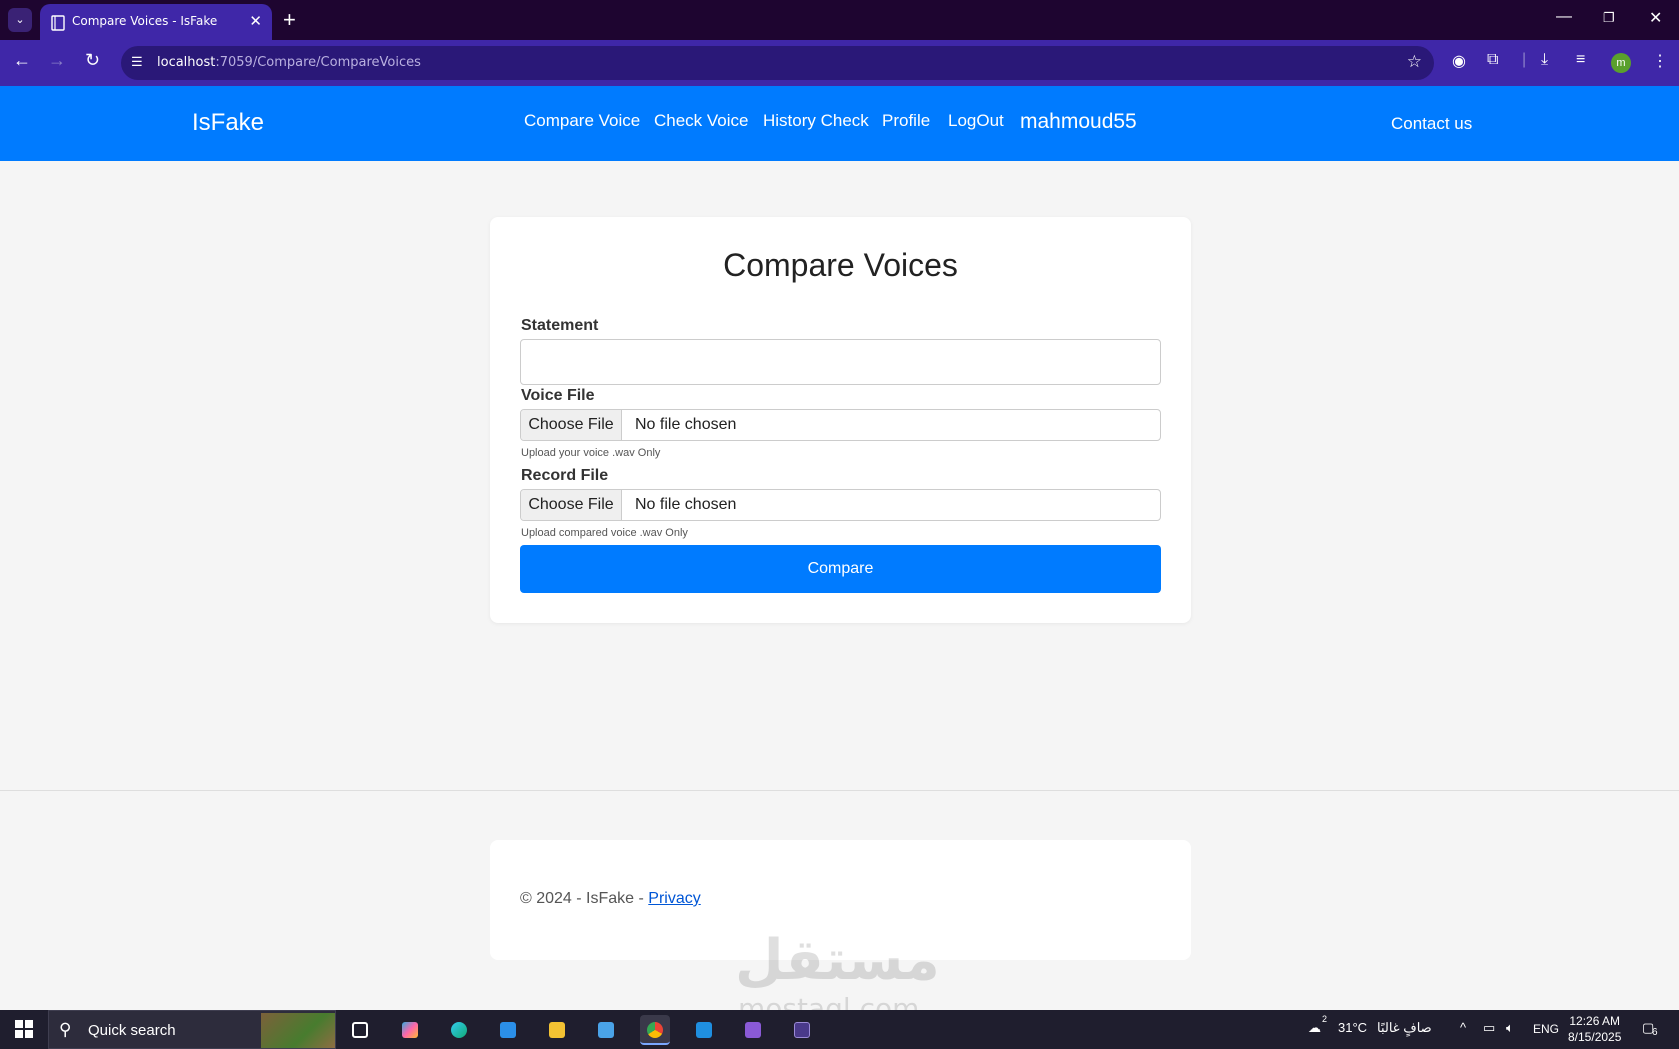 The height and width of the screenshot is (1049, 1679). I want to click on network-icon: ▭, so click(1489, 1028).